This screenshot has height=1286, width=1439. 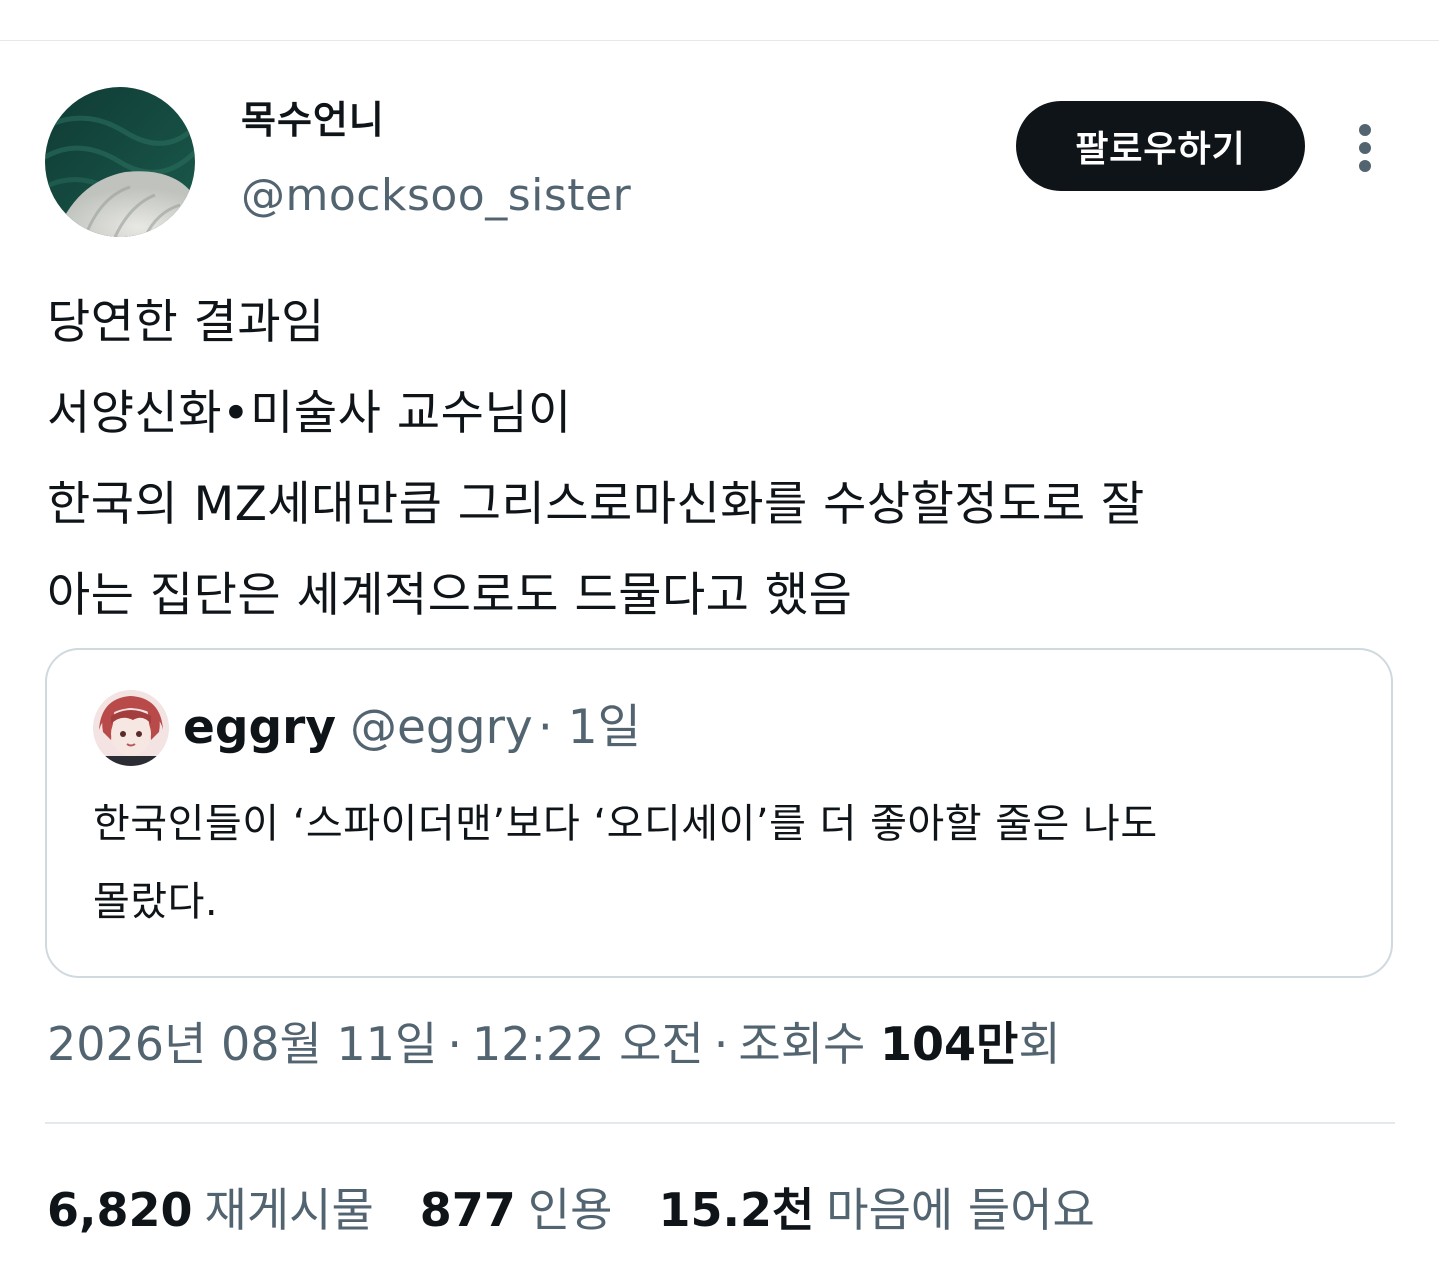 What do you see at coordinates (570, 1210) in the screenshot?
I see `quotes-label: 인용` at bounding box center [570, 1210].